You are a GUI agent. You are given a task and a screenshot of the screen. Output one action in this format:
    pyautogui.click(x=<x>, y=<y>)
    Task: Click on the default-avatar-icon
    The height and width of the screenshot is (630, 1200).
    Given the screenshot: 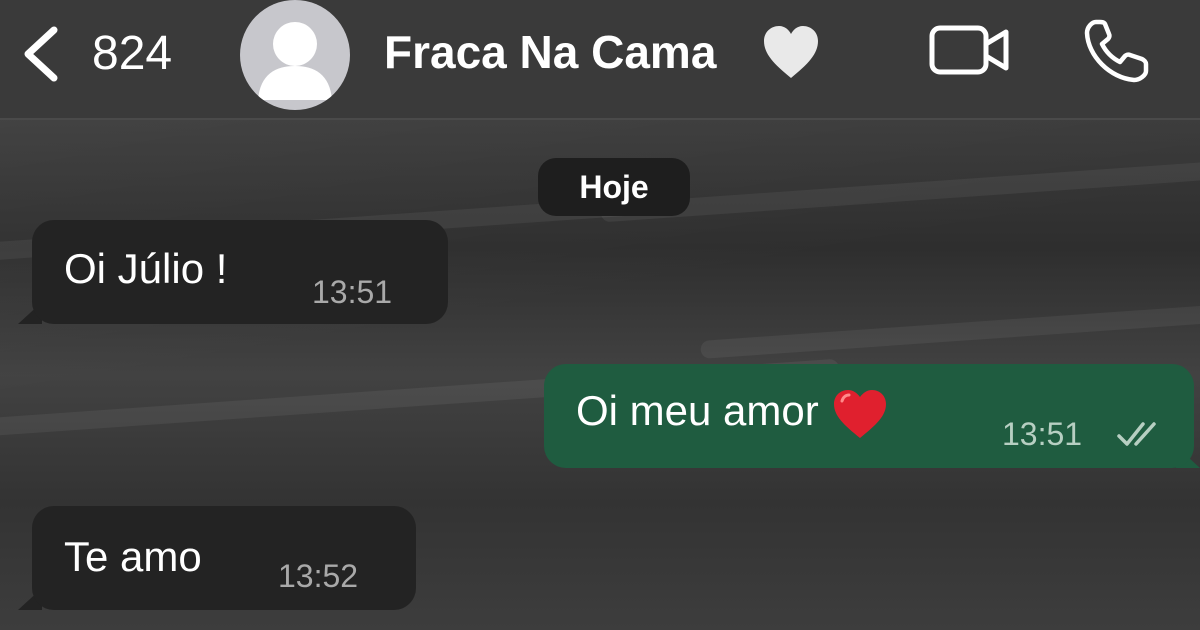 What is the action you would take?
    pyautogui.click(x=295, y=61)
    